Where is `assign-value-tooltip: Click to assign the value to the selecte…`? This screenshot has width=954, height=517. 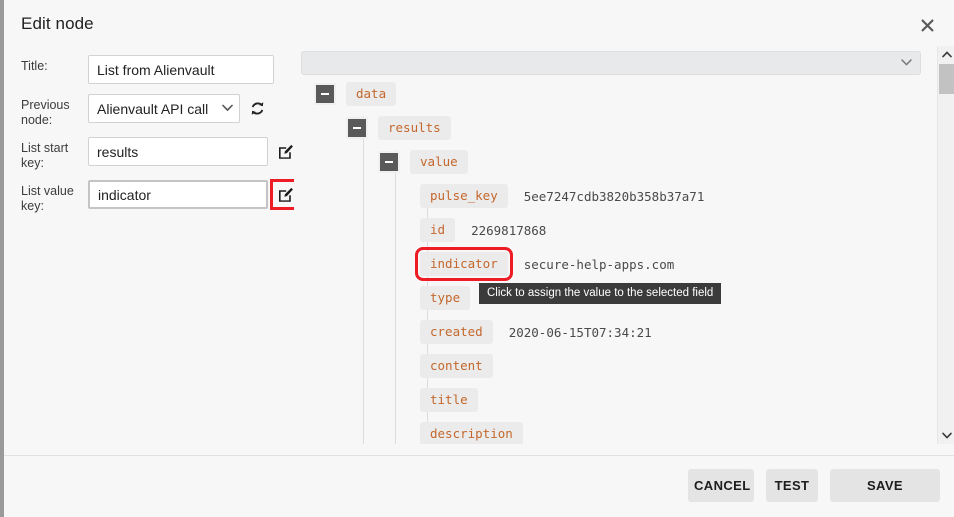 assign-value-tooltip: Click to assign the value to the selecte… is located at coordinates (600, 293).